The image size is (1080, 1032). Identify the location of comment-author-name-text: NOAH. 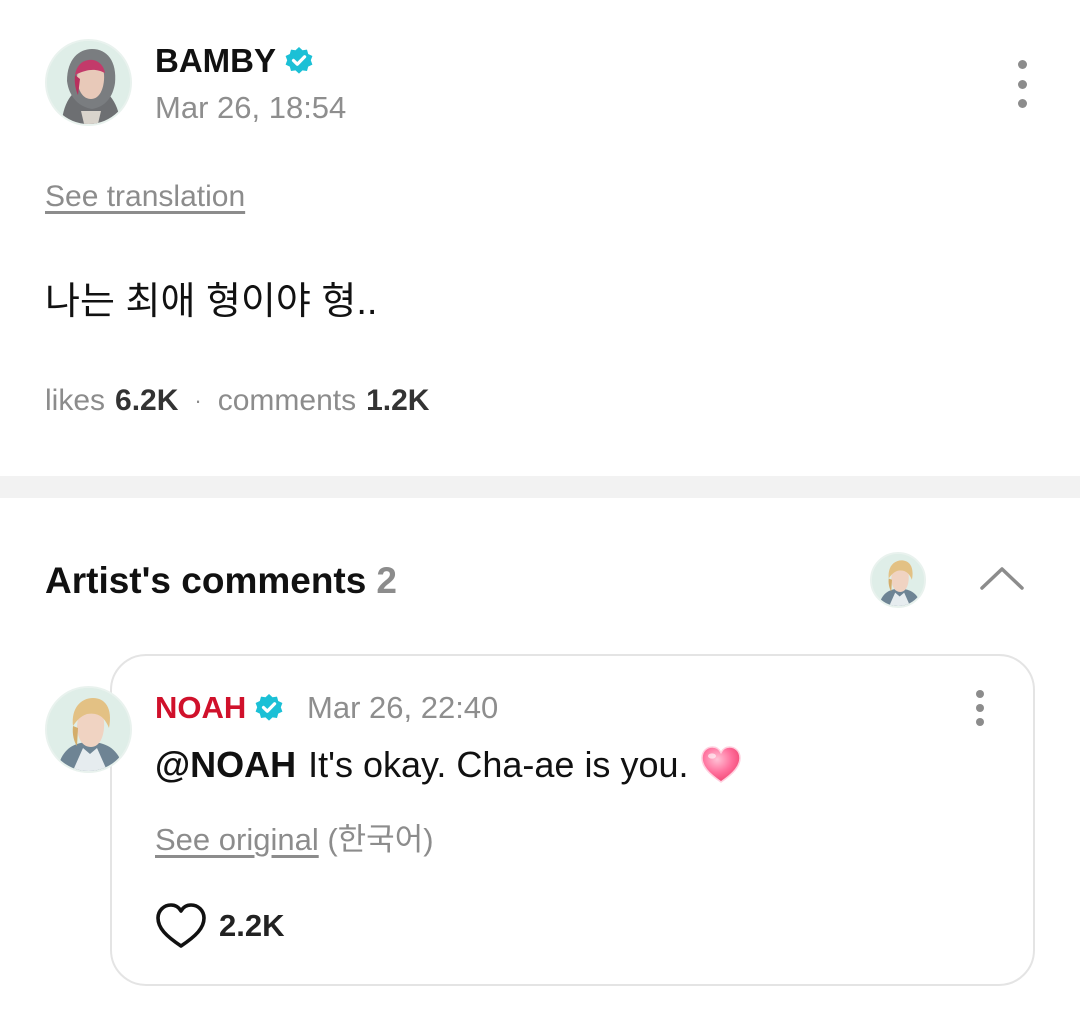
(201, 707).